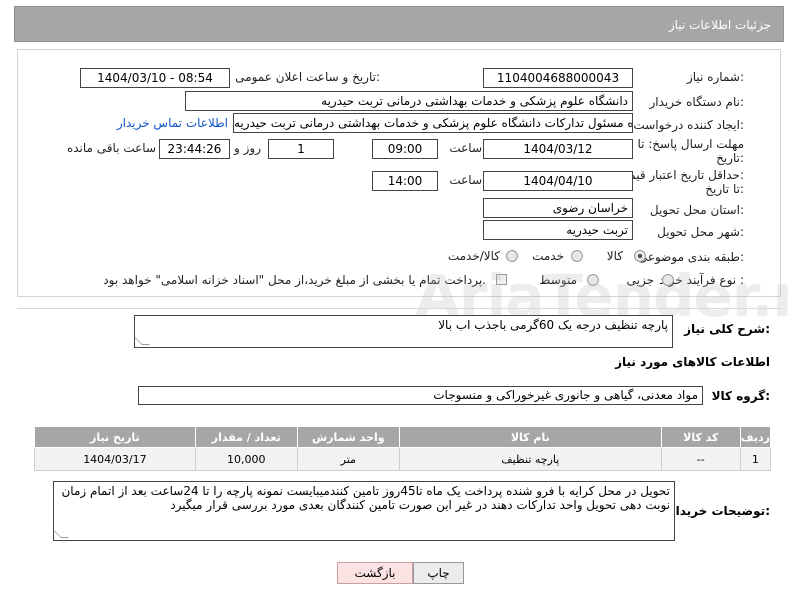 The height and width of the screenshot is (598, 788). Describe the element at coordinates (155, 78) in the screenshot. I see `announce-field: 1404/03/10 - 08:54` at that location.